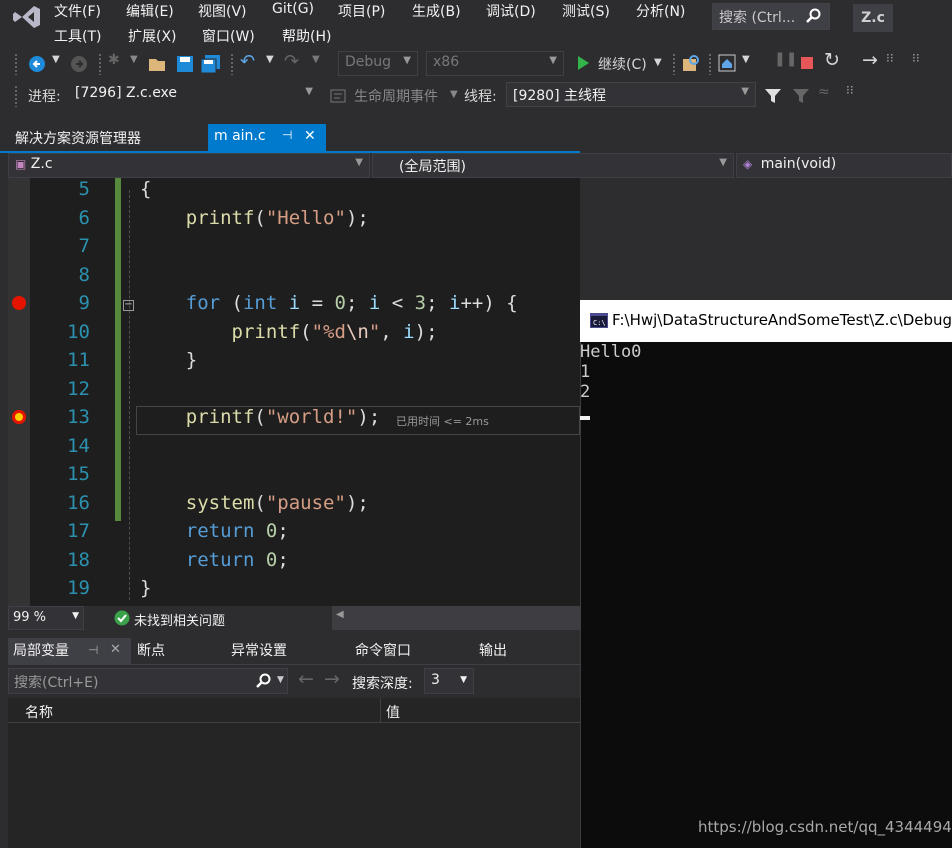 The width and height of the screenshot is (952, 848). Describe the element at coordinates (79, 64) in the screenshot. I see `navigate-forward-icon` at that location.